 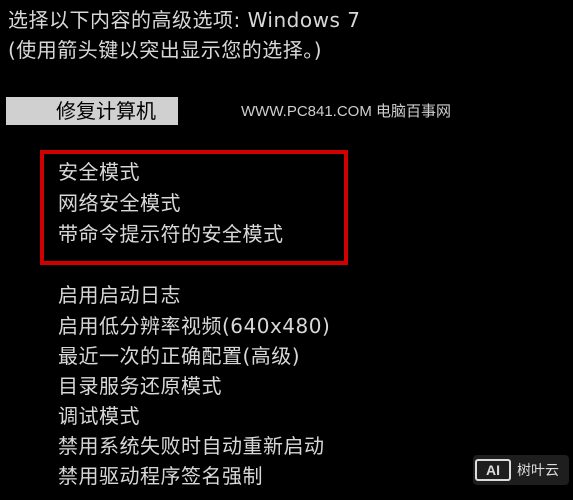 I want to click on boot-option-label: 修复计算机, so click(x=106, y=111).